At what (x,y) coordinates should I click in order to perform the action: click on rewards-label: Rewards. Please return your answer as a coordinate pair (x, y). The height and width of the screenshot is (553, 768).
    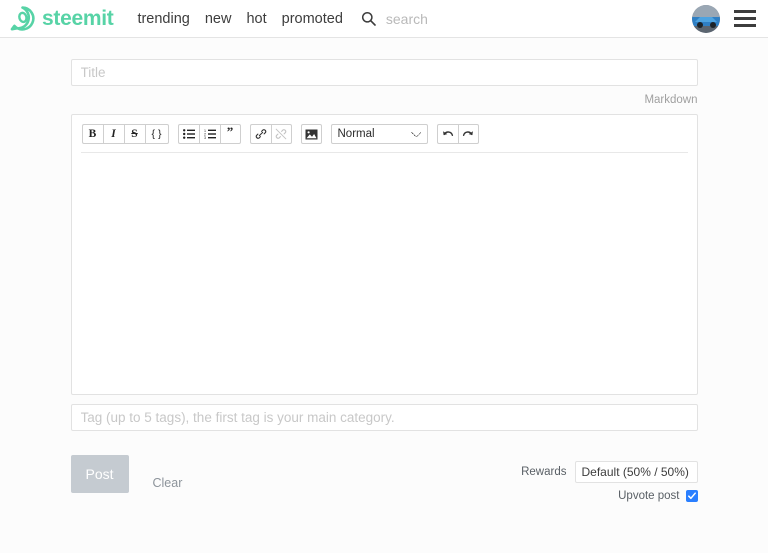
    Looking at the image, I should click on (544, 472).